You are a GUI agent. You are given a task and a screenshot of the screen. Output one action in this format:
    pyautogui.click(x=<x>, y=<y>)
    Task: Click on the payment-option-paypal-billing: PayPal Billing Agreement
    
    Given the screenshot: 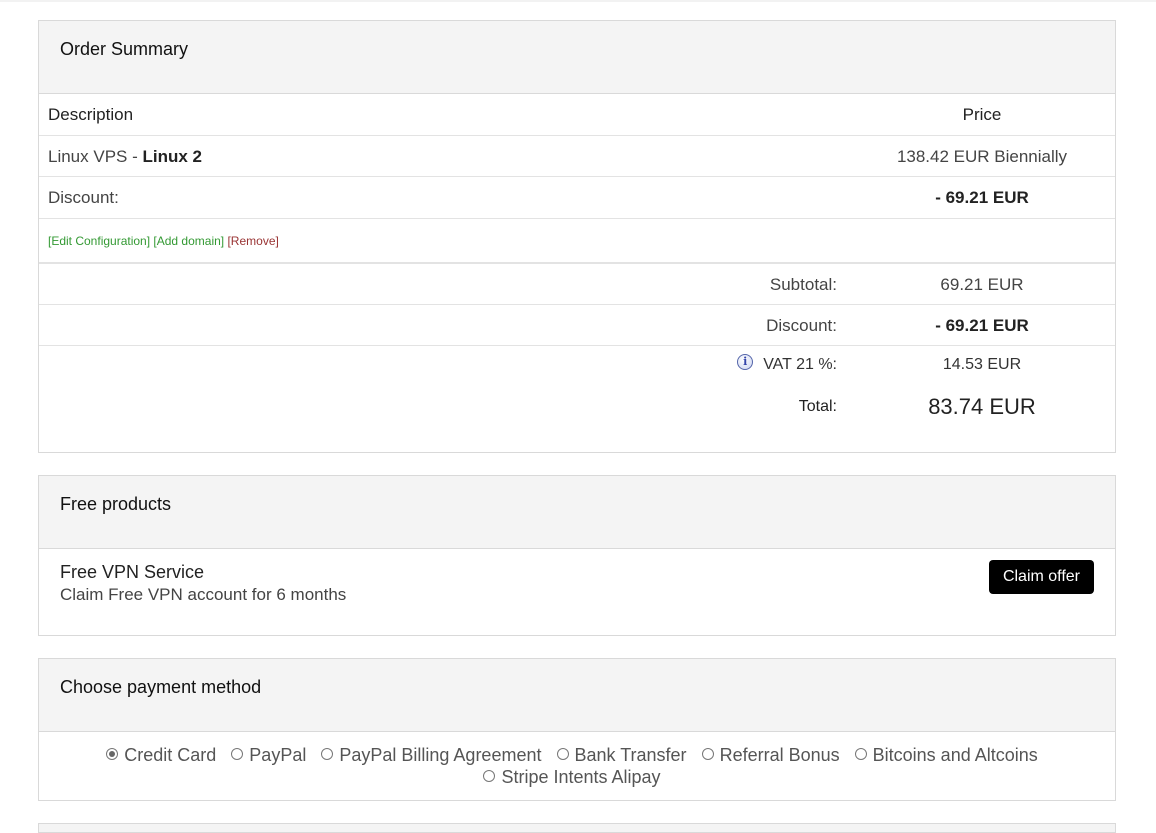 What is the action you would take?
    pyautogui.click(x=431, y=755)
    